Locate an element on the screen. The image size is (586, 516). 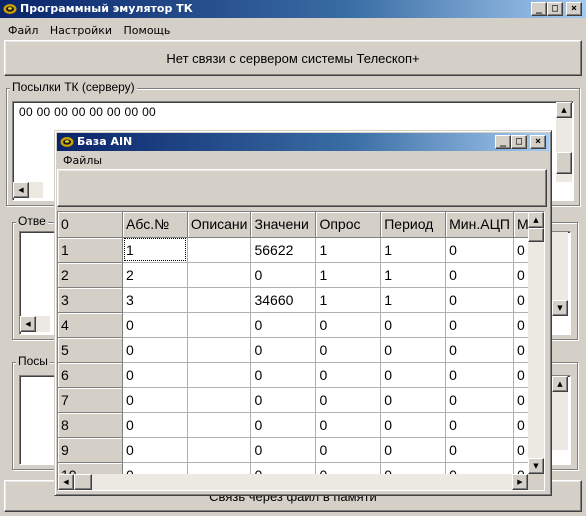
row-header: 9 is located at coordinates (91, 450).